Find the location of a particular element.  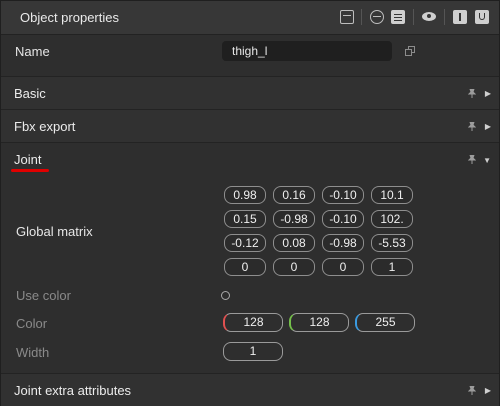

width-label: Width is located at coordinates (33, 352).